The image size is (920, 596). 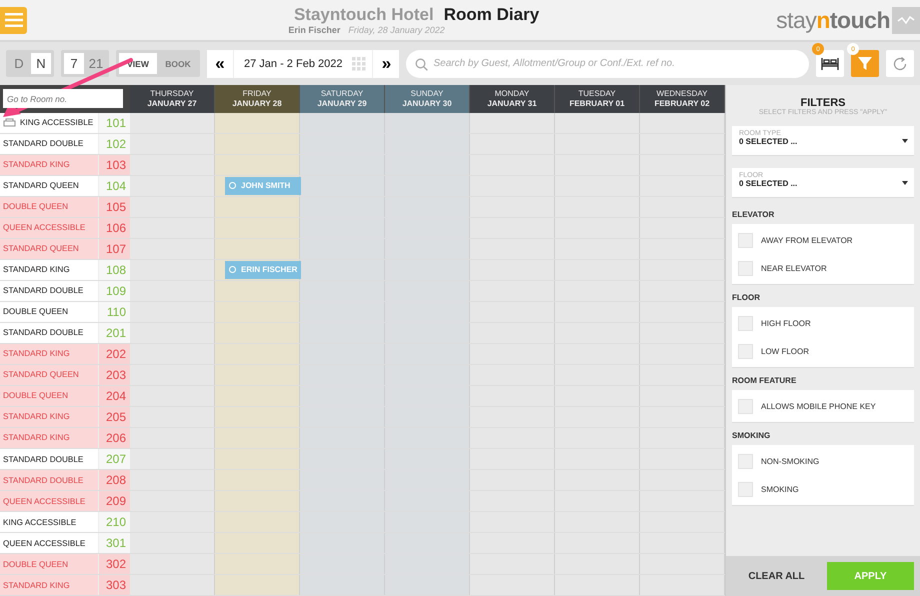 What do you see at coordinates (823, 351) in the screenshot?
I see `filter-option: LOW FLOOR` at bounding box center [823, 351].